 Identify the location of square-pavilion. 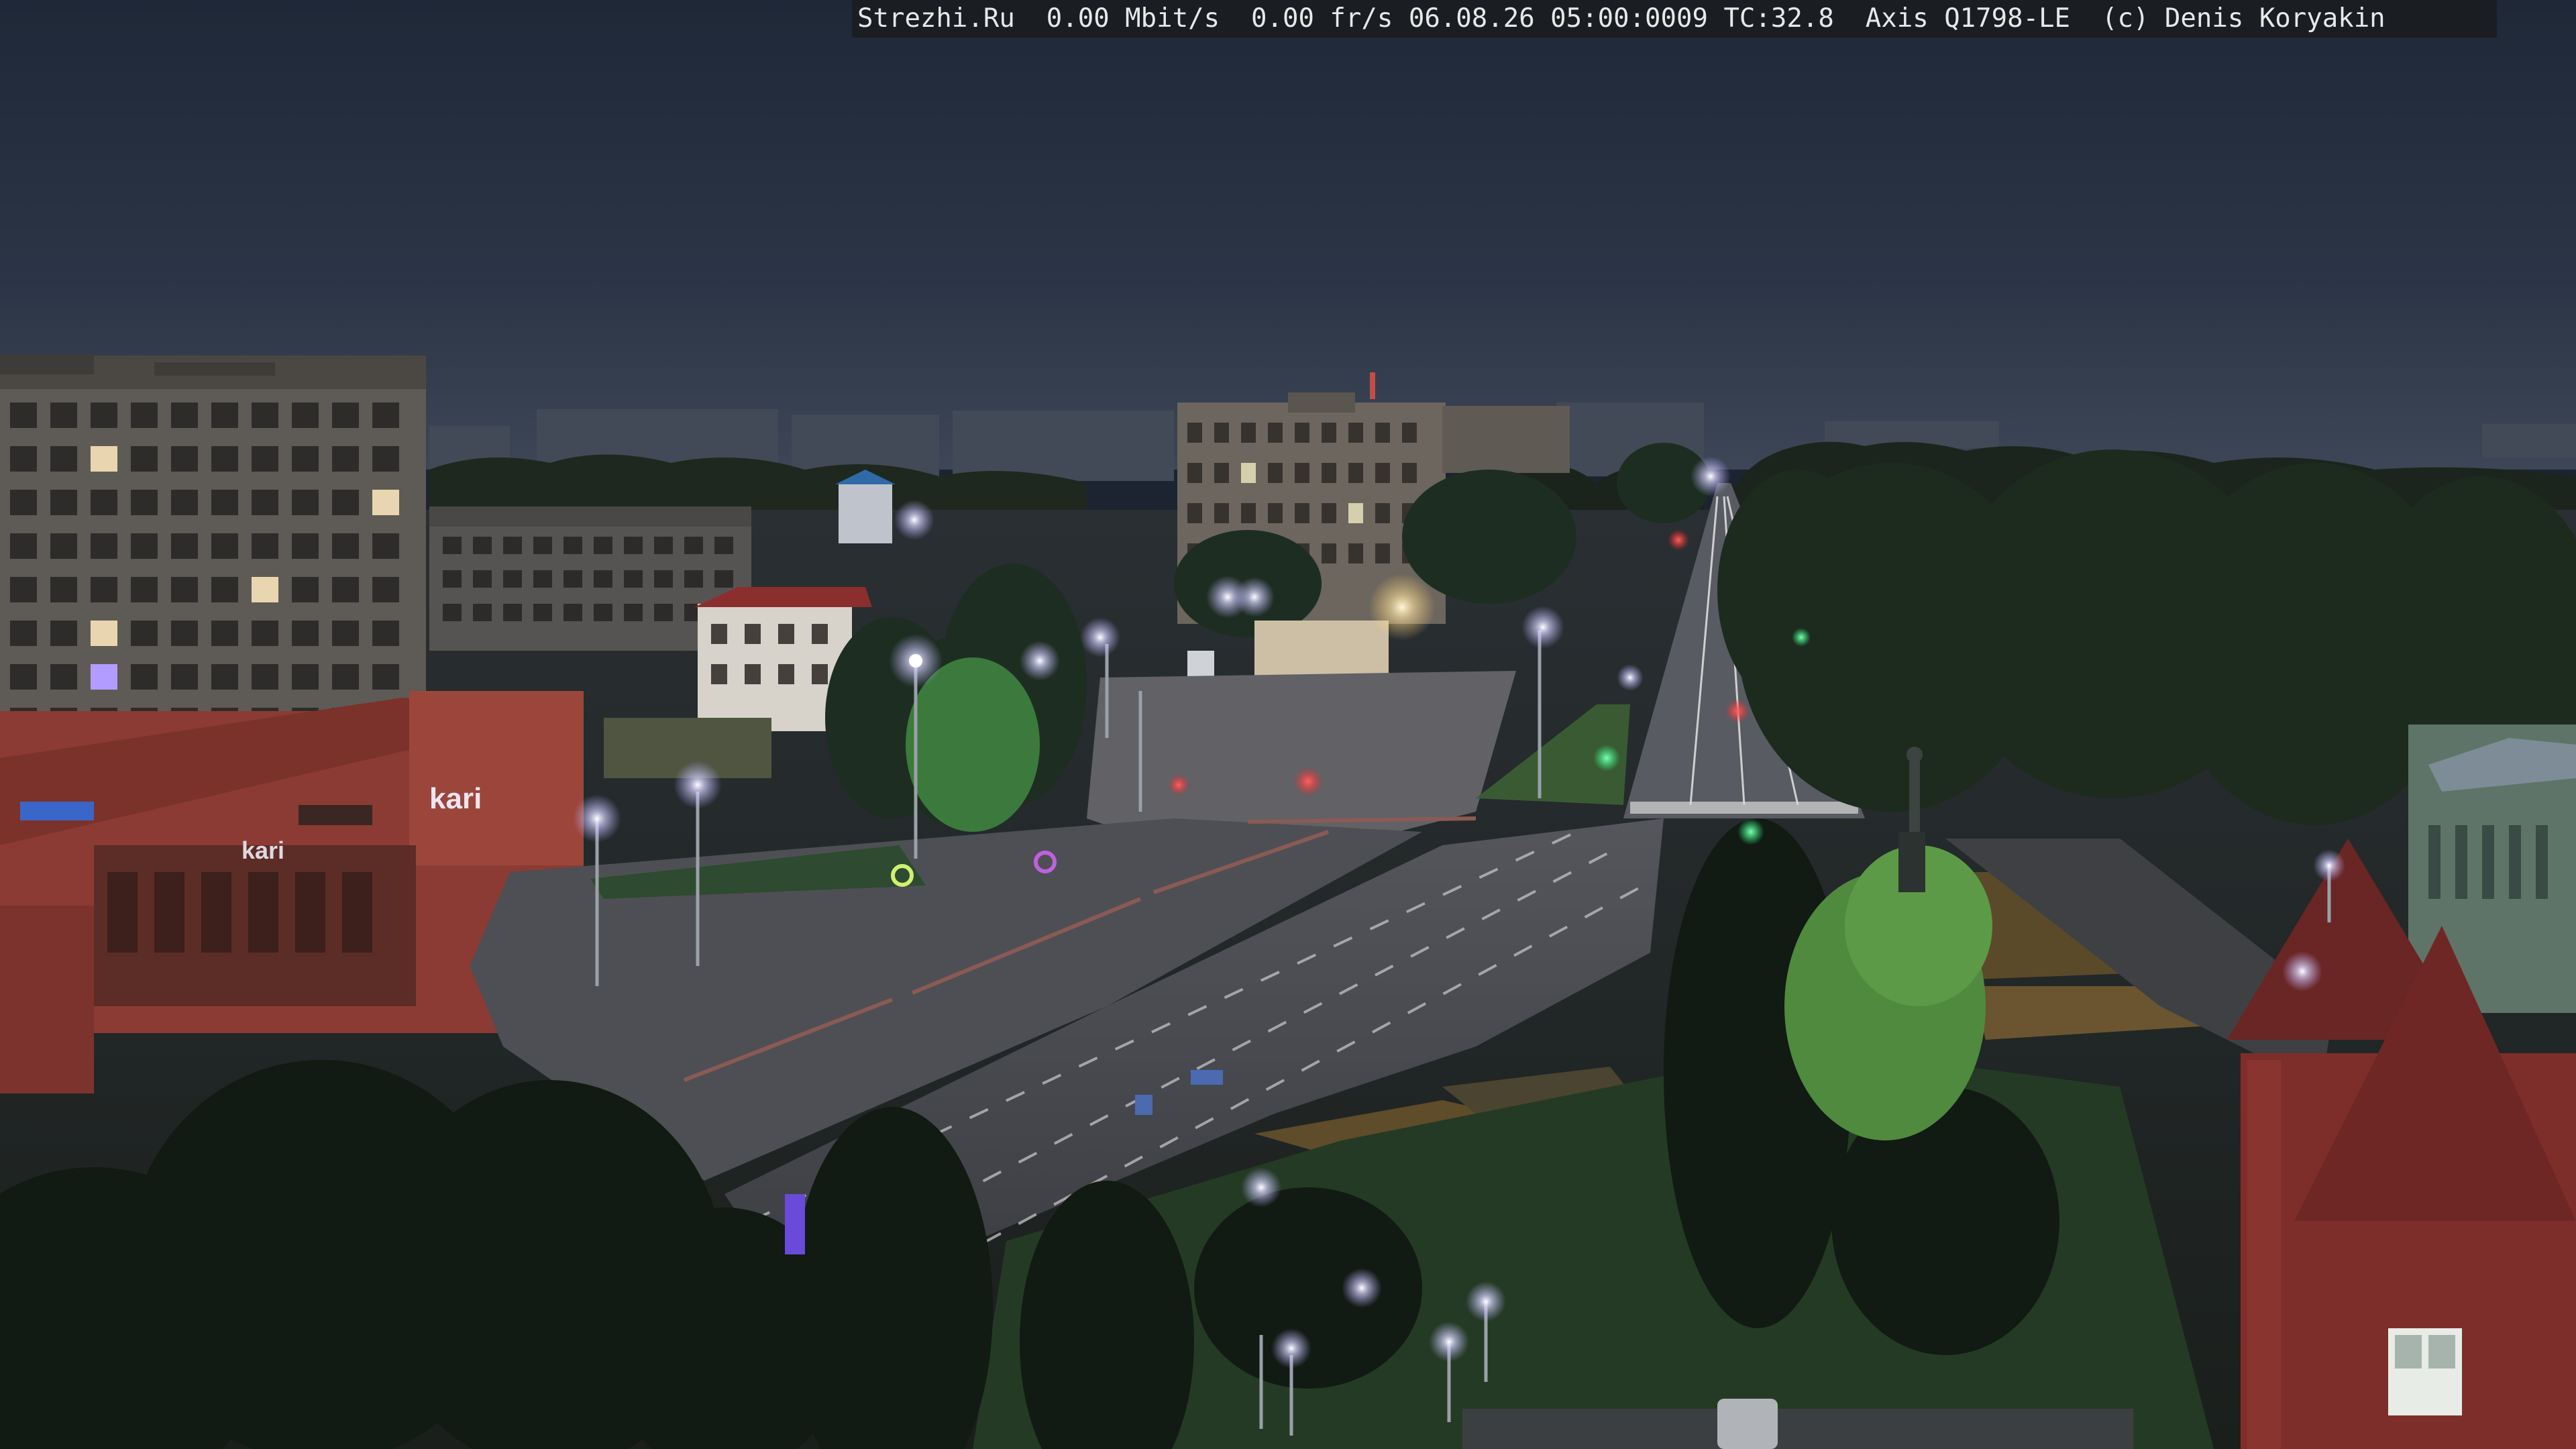
(1321, 649).